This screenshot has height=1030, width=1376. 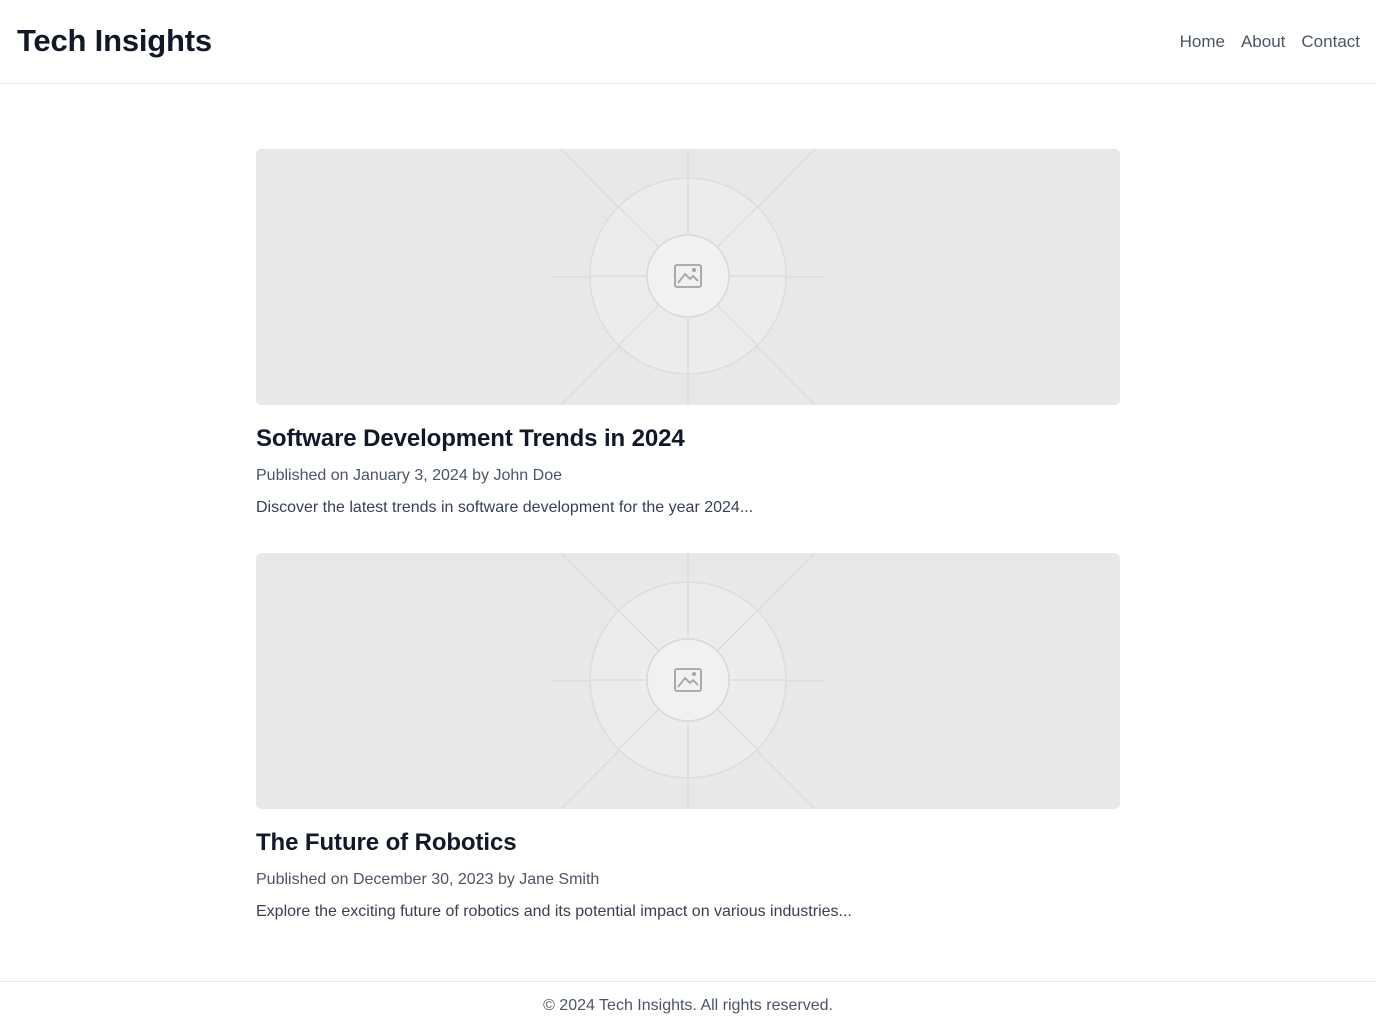 I want to click on post-spacer, so click(x=688, y=536).